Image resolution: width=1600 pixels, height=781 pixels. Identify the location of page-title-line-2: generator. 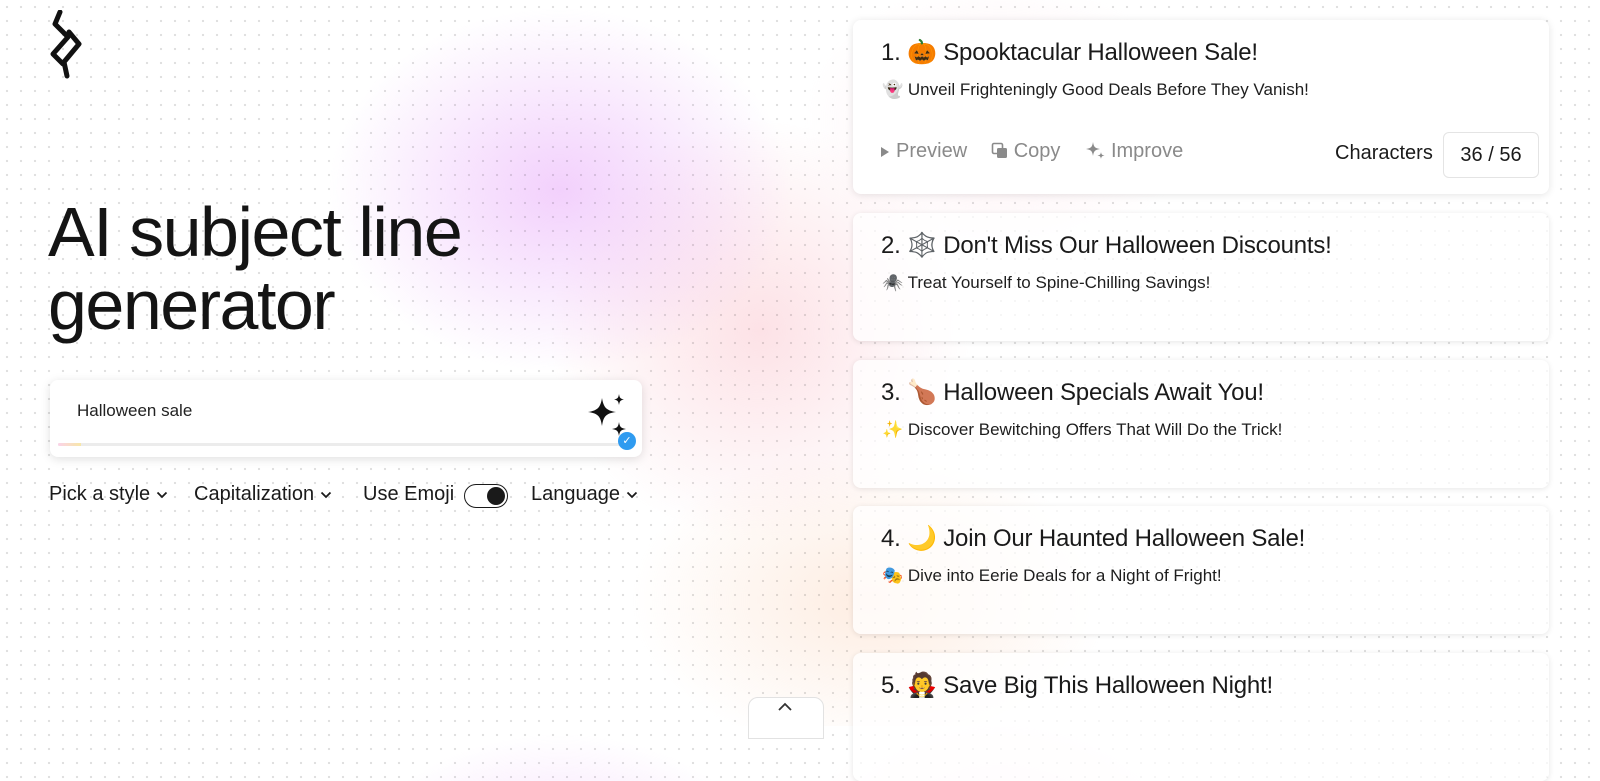
(192, 305).